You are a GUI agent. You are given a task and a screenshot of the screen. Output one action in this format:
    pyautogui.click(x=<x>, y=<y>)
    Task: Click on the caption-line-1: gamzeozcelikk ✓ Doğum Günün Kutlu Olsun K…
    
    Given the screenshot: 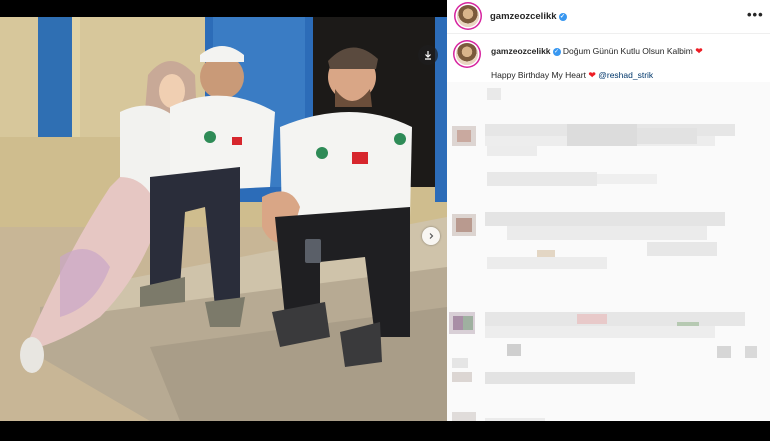 What is the action you would take?
    pyautogui.click(x=597, y=51)
    